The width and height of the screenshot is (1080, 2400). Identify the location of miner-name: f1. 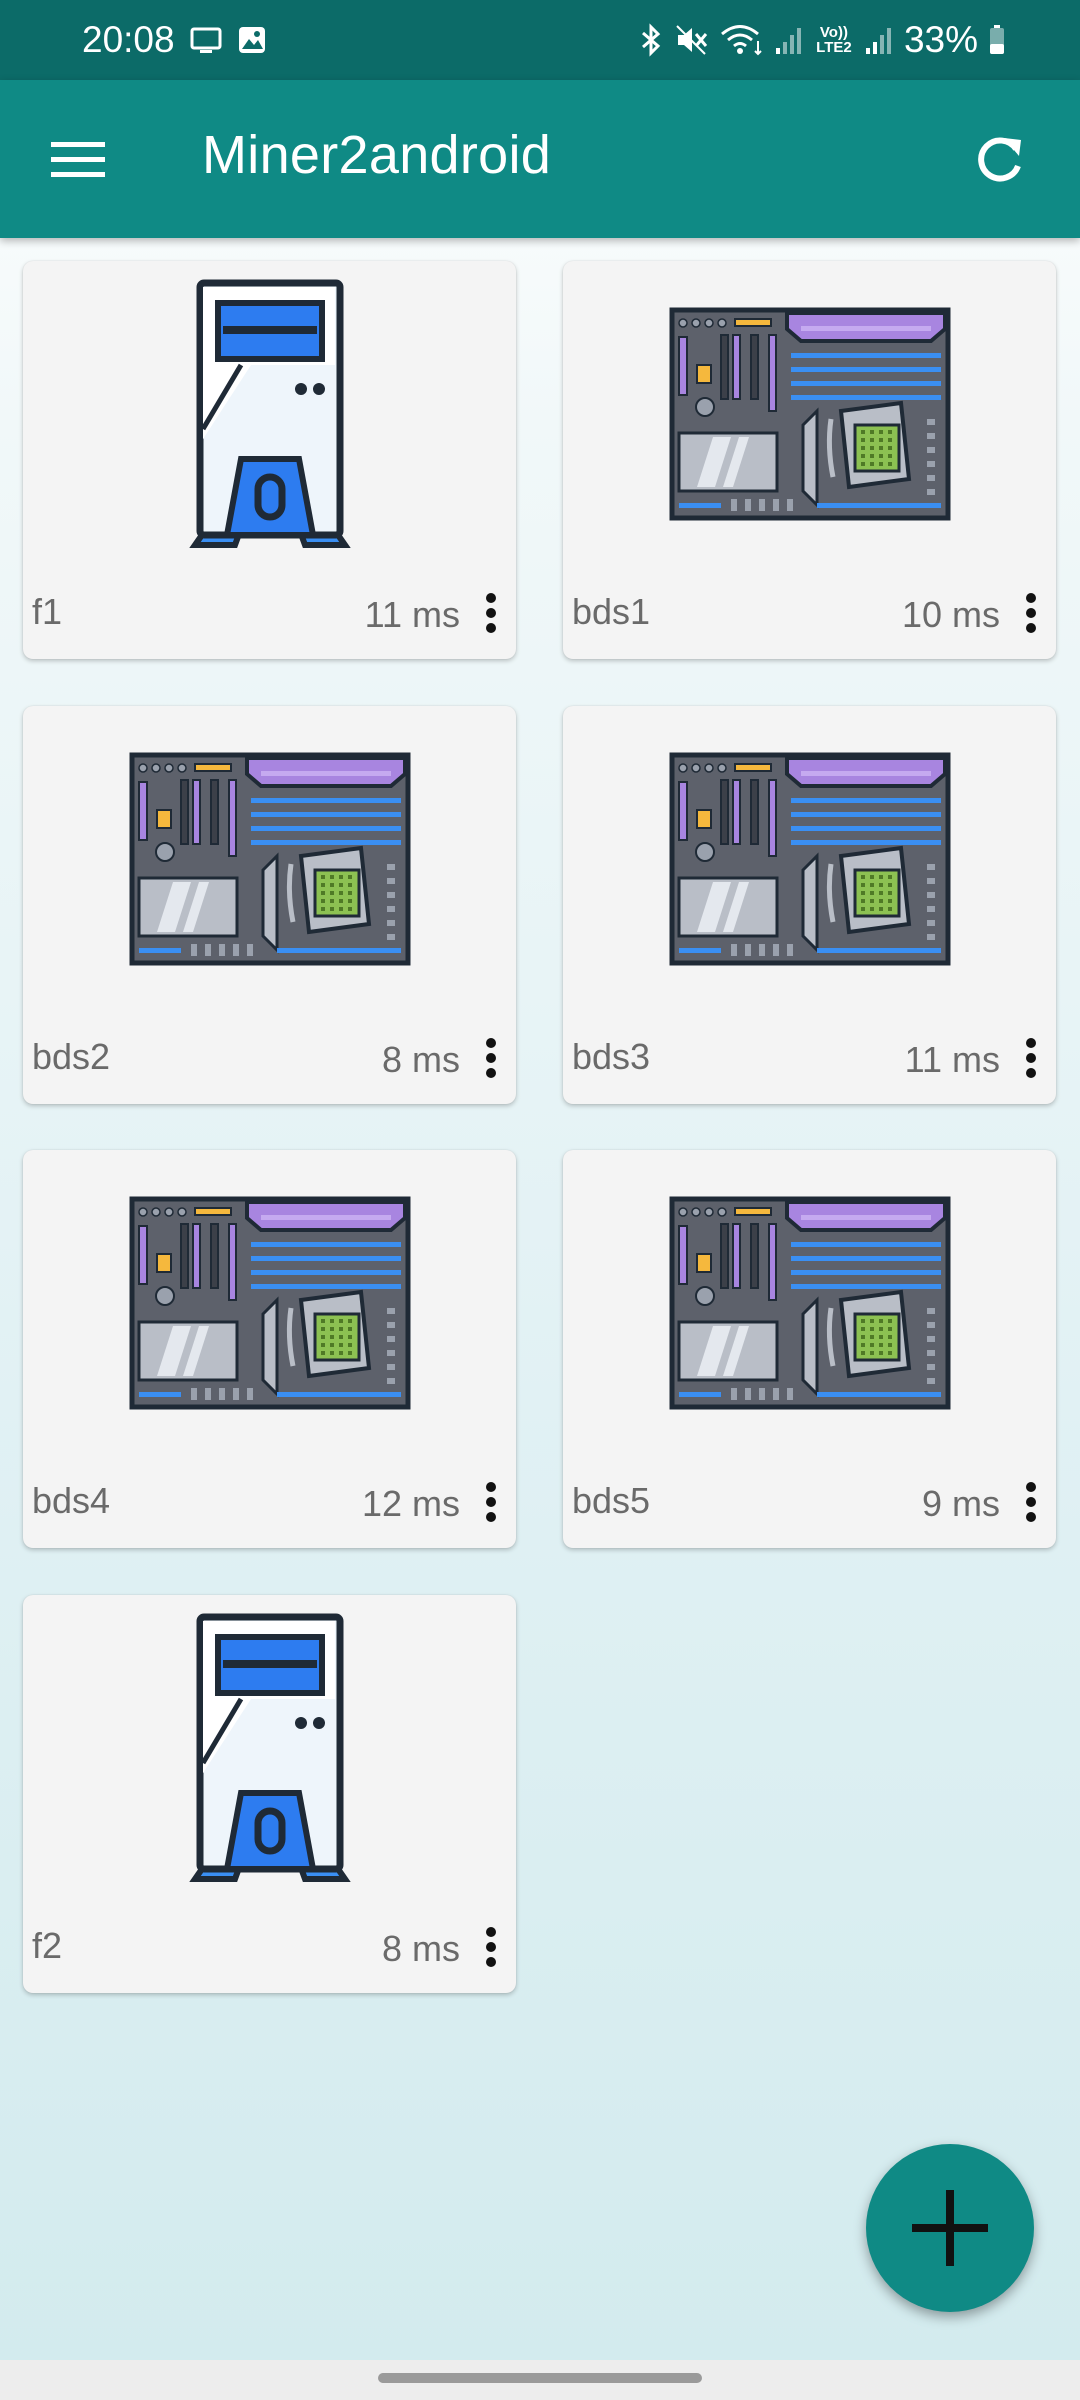
(47, 611).